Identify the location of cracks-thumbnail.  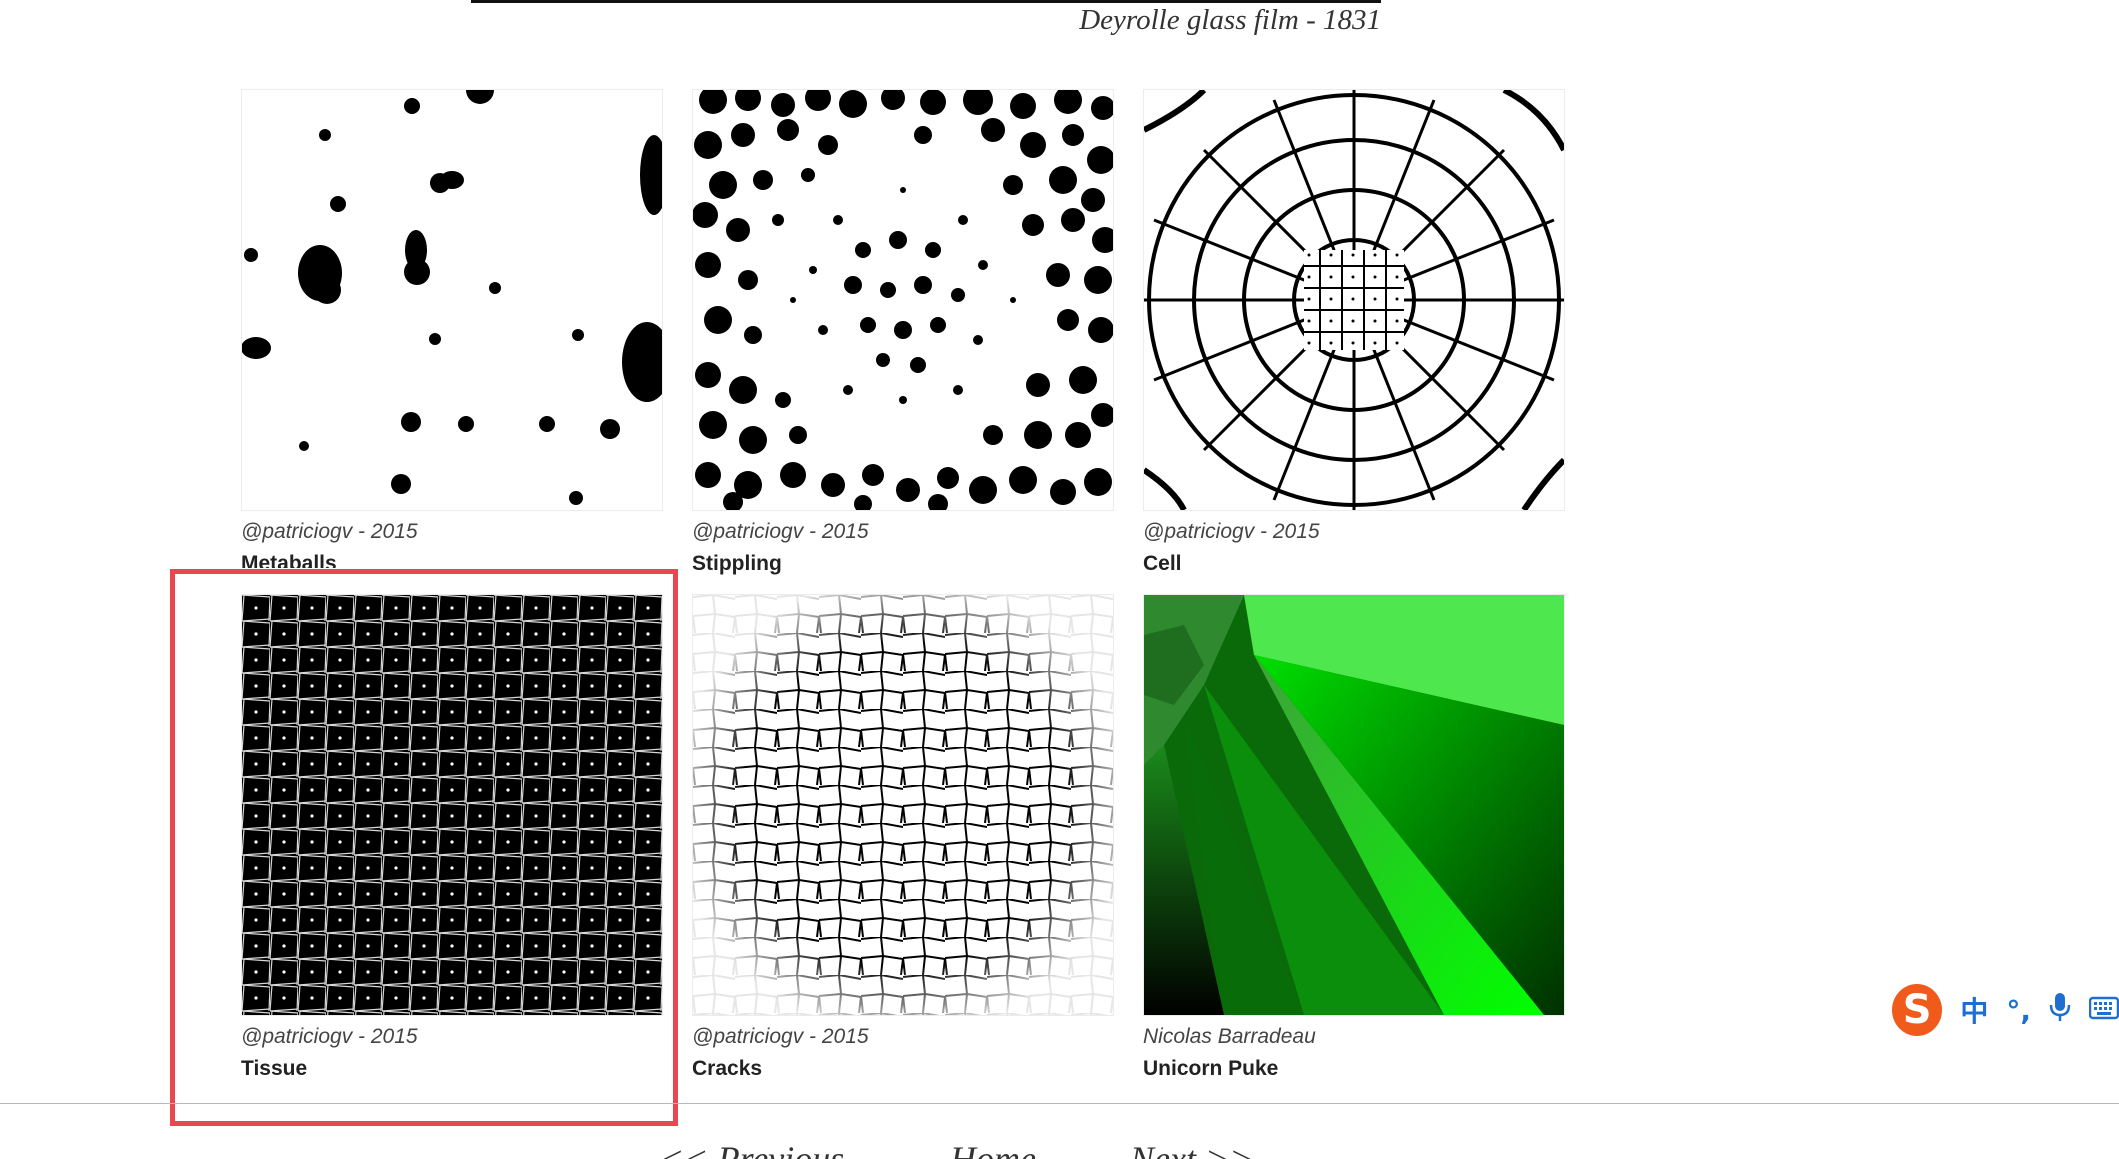
(903, 805).